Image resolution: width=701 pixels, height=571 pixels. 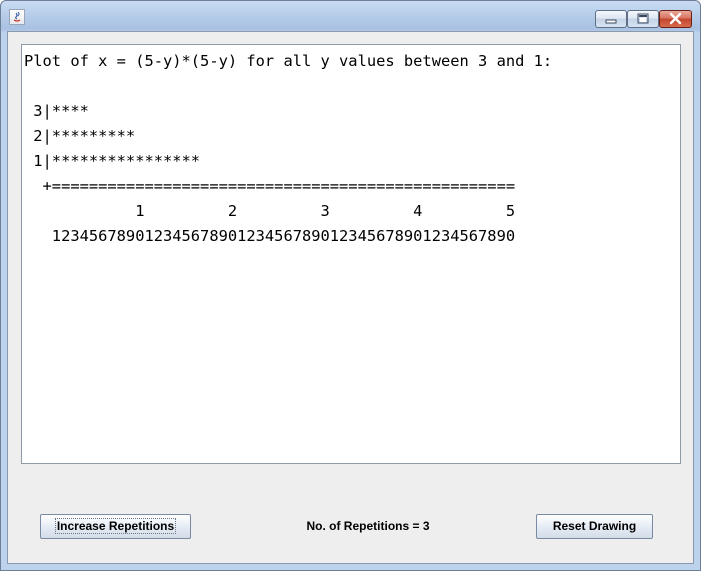 I want to click on minimize-icon, so click(x=611, y=21).